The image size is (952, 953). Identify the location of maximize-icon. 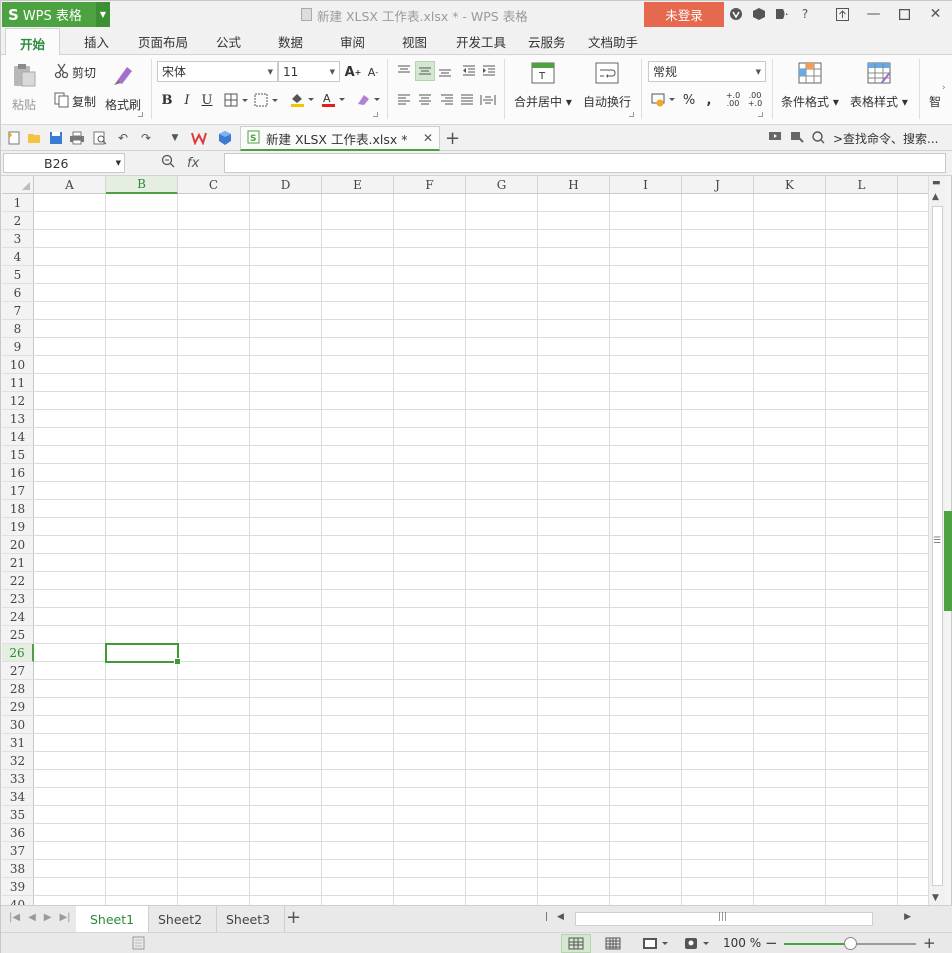
(904, 14).